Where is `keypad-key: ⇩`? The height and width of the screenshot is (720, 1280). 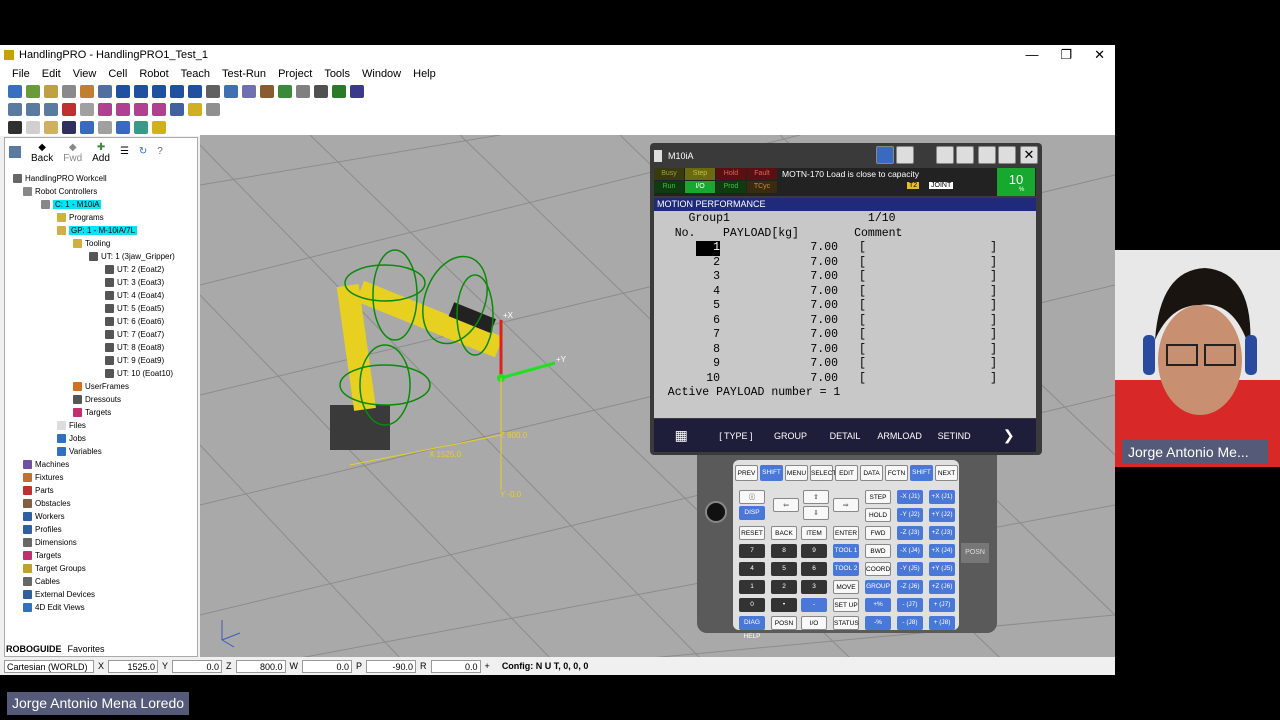 keypad-key: ⇩ is located at coordinates (816, 513).